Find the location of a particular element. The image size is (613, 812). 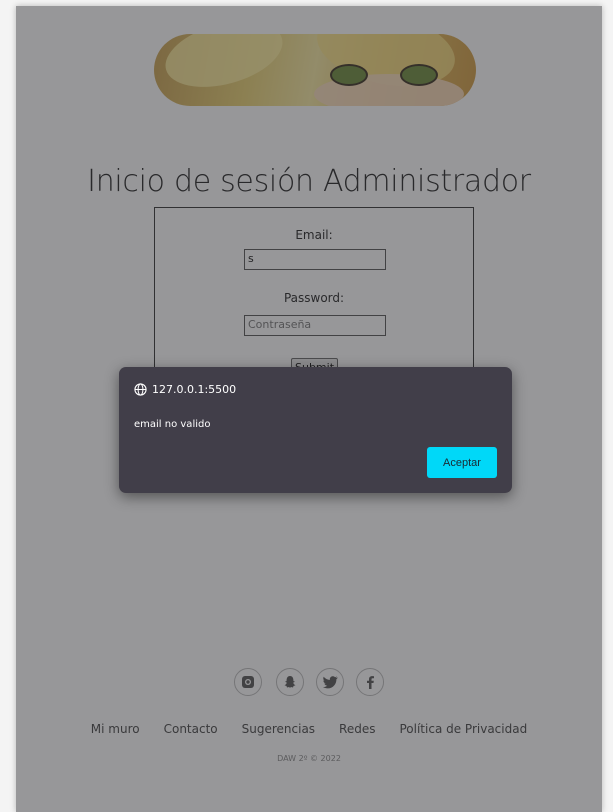

accept-button: Aceptar is located at coordinates (462, 462).